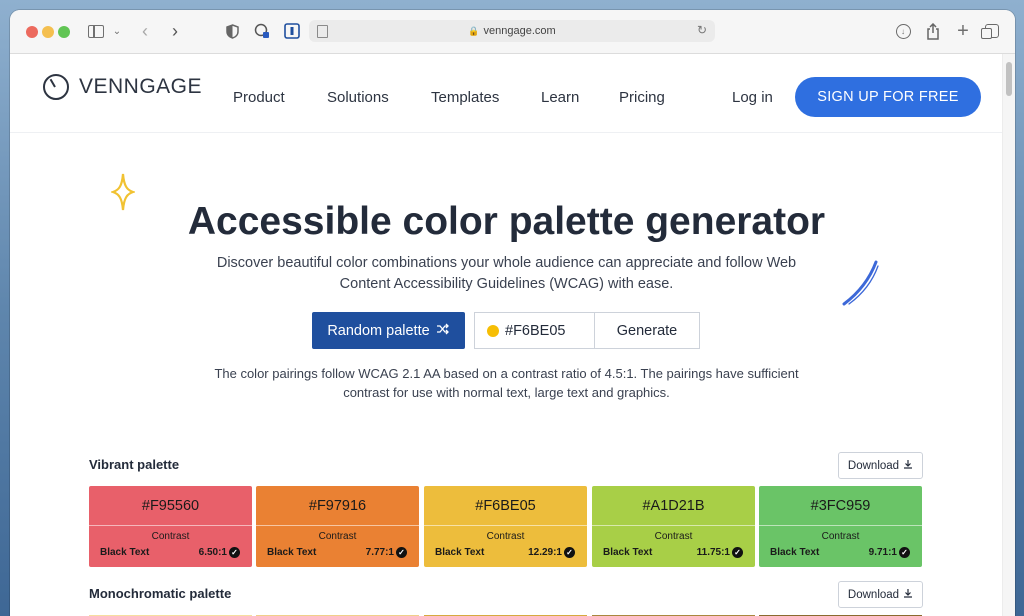  I want to click on swatch-ratio: 7.77:1 ✓, so click(386, 552).